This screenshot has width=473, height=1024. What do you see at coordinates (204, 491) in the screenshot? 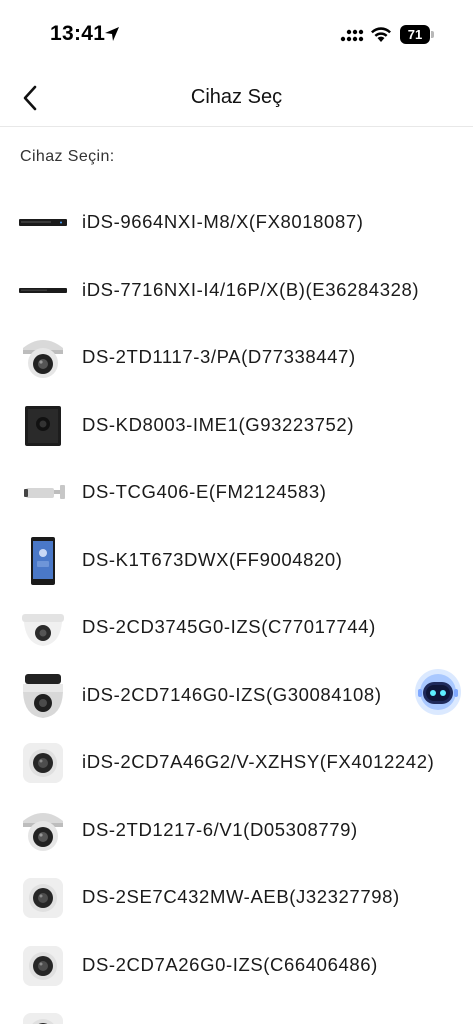
I see `device-name: DS-TCG406-E(FM2124583)` at bounding box center [204, 491].